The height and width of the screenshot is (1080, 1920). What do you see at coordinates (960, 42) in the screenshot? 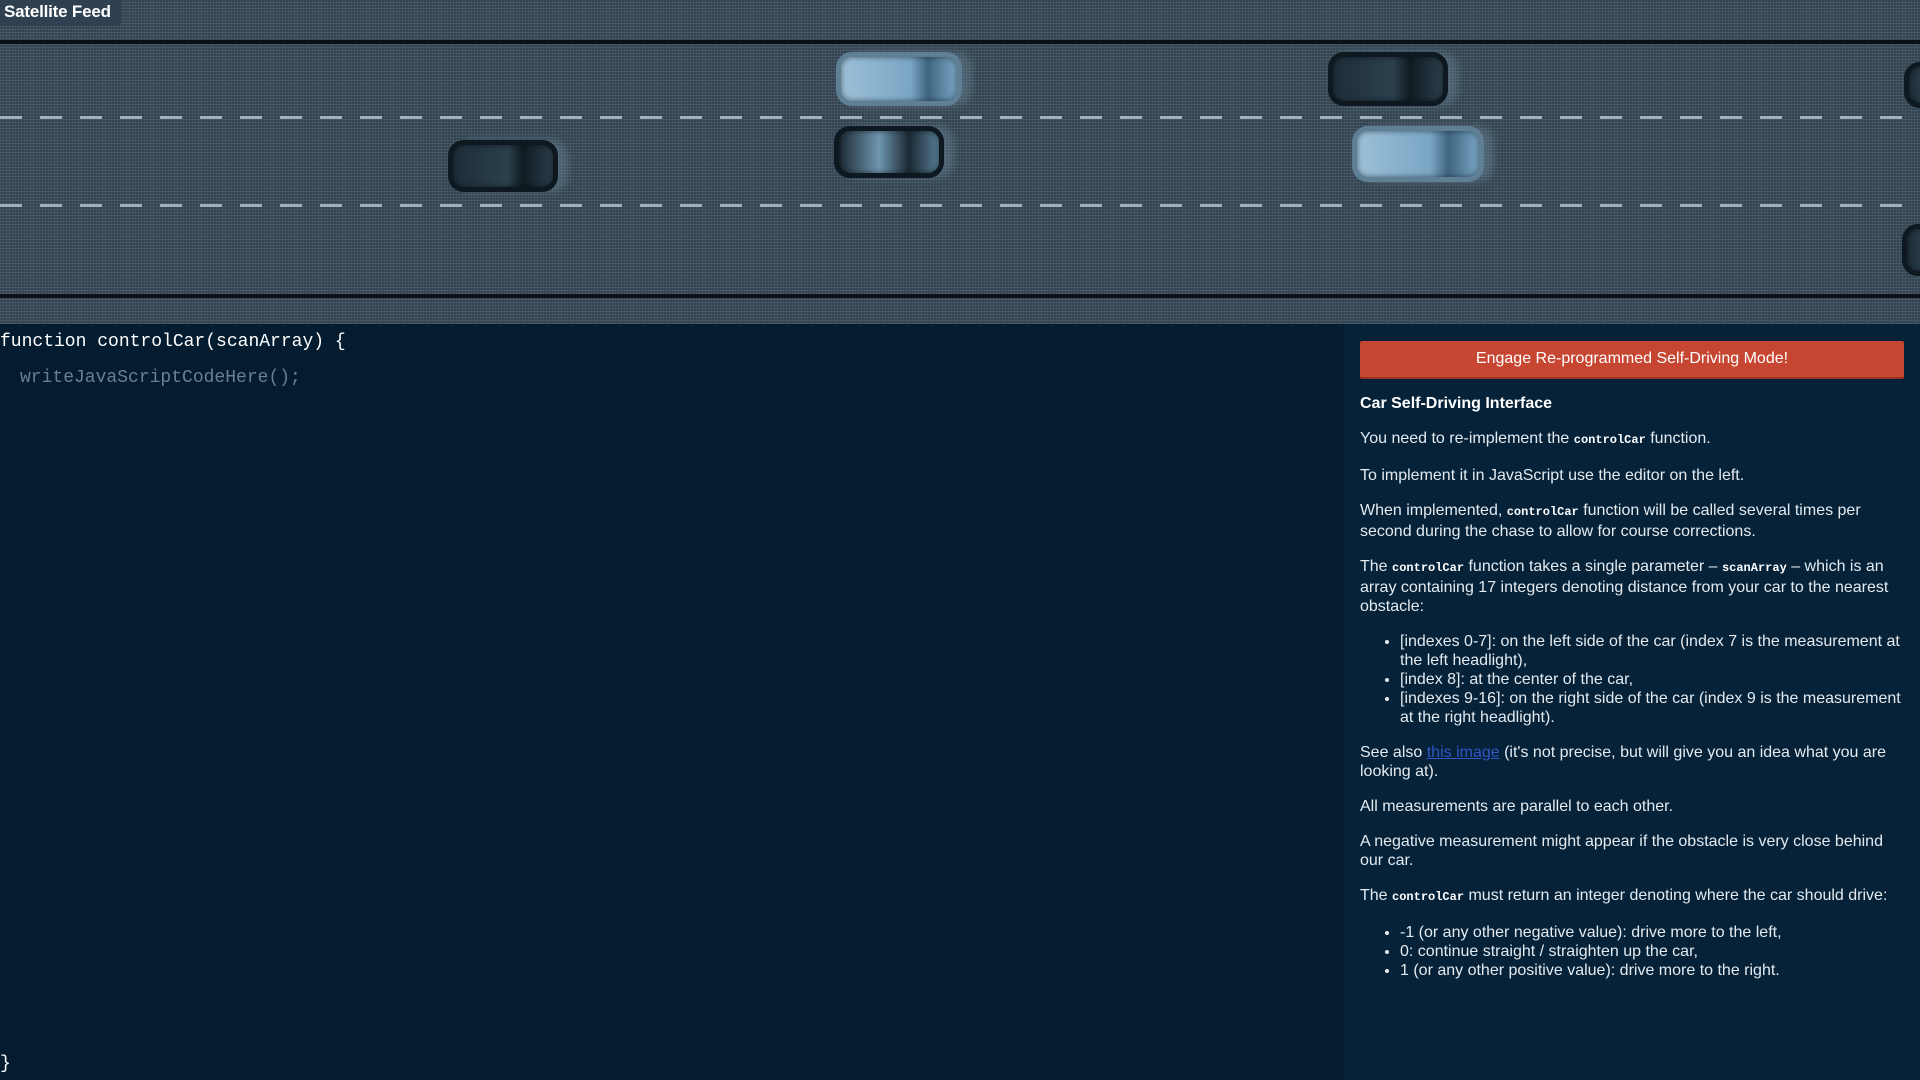
I see `road-edge-top` at bounding box center [960, 42].